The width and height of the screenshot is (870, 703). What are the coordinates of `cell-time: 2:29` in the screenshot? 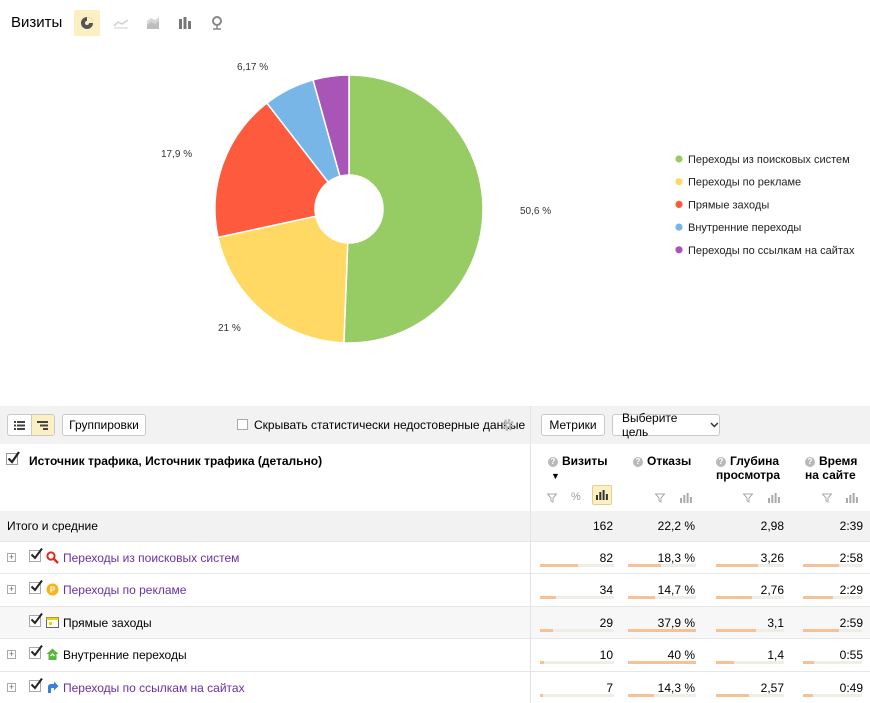 It's located at (851, 590).